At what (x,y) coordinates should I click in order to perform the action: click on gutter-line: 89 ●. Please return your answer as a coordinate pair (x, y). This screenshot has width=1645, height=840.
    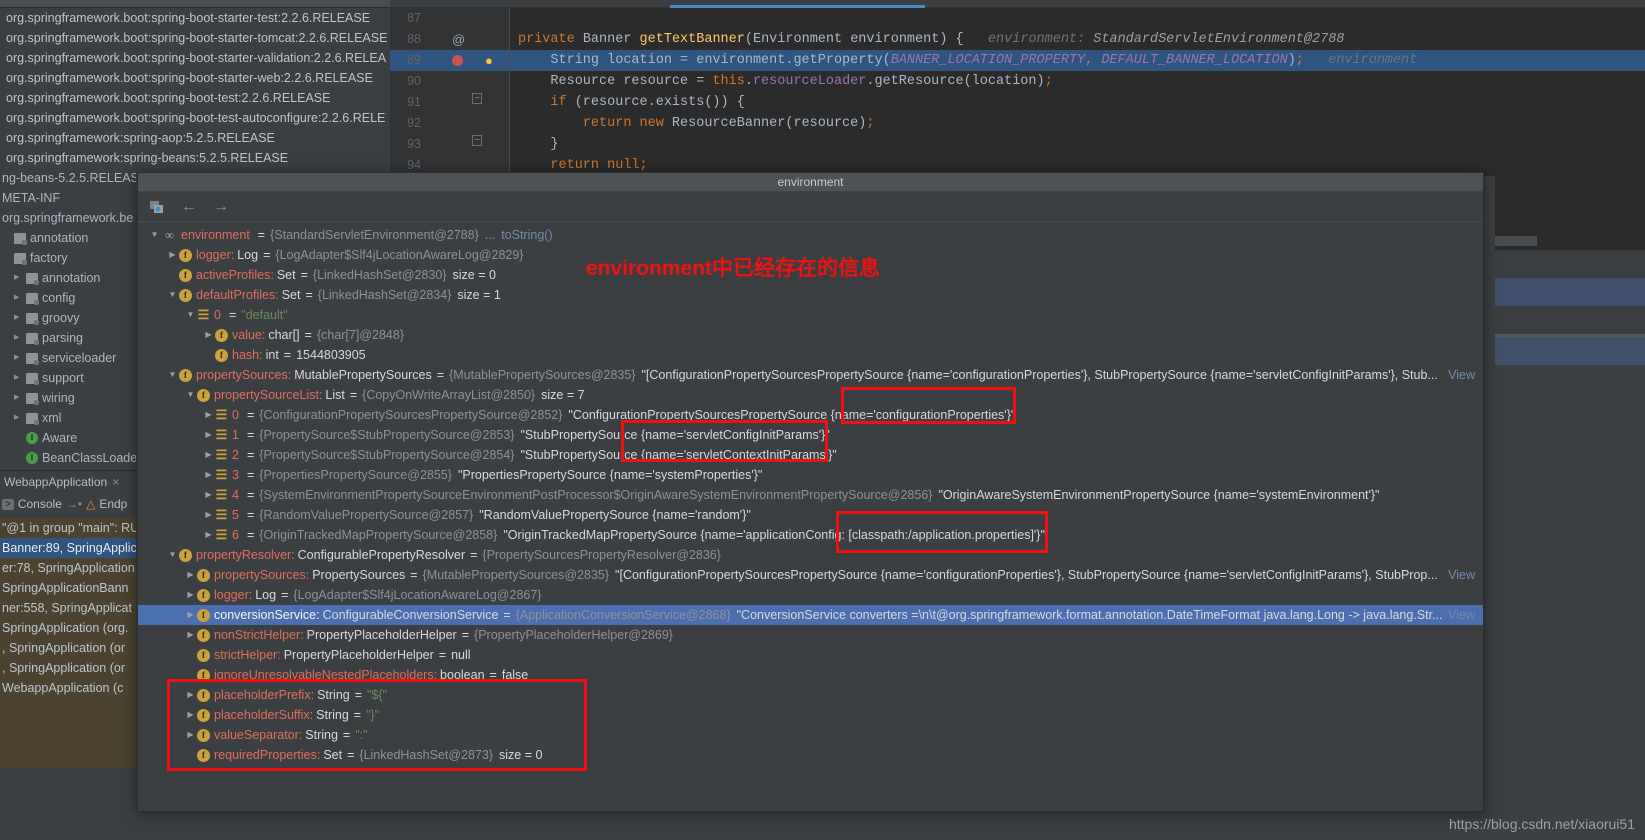
    Looking at the image, I should click on (449, 60).